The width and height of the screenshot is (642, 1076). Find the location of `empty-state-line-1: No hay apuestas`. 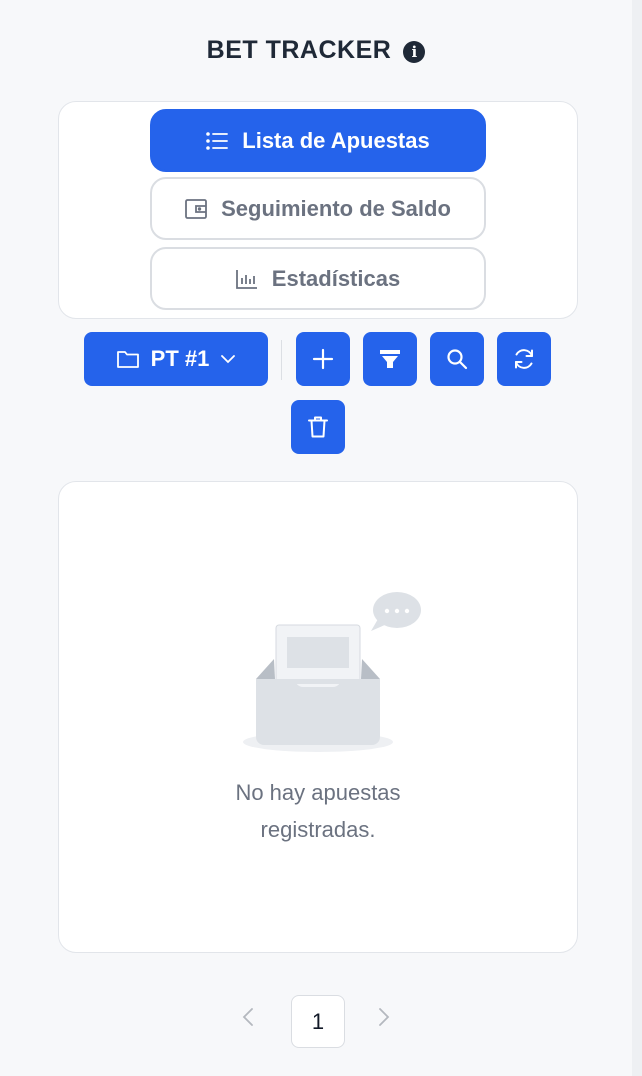

empty-state-line-1: No hay apuestas is located at coordinates (318, 792).